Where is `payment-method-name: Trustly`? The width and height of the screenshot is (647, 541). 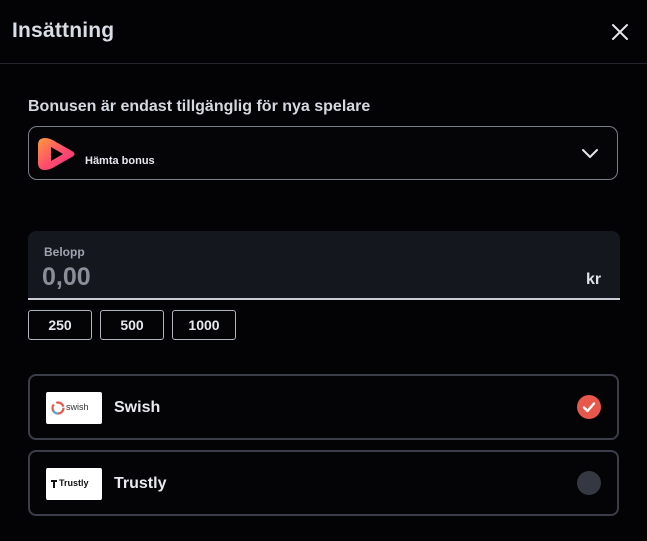
payment-method-name: Trustly is located at coordinates (140, 483).